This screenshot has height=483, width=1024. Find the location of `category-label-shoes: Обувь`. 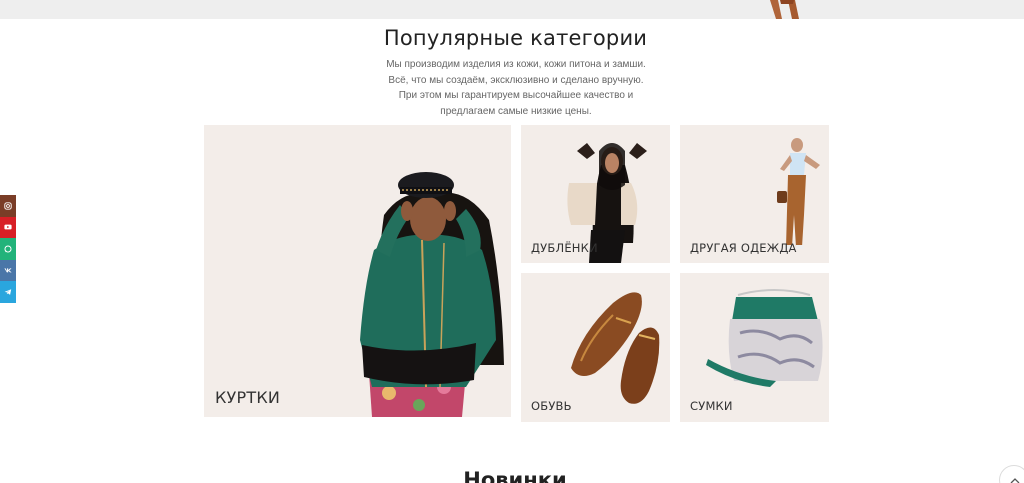

category-label-shoes: Обувь is located at coordinates (551, 406).